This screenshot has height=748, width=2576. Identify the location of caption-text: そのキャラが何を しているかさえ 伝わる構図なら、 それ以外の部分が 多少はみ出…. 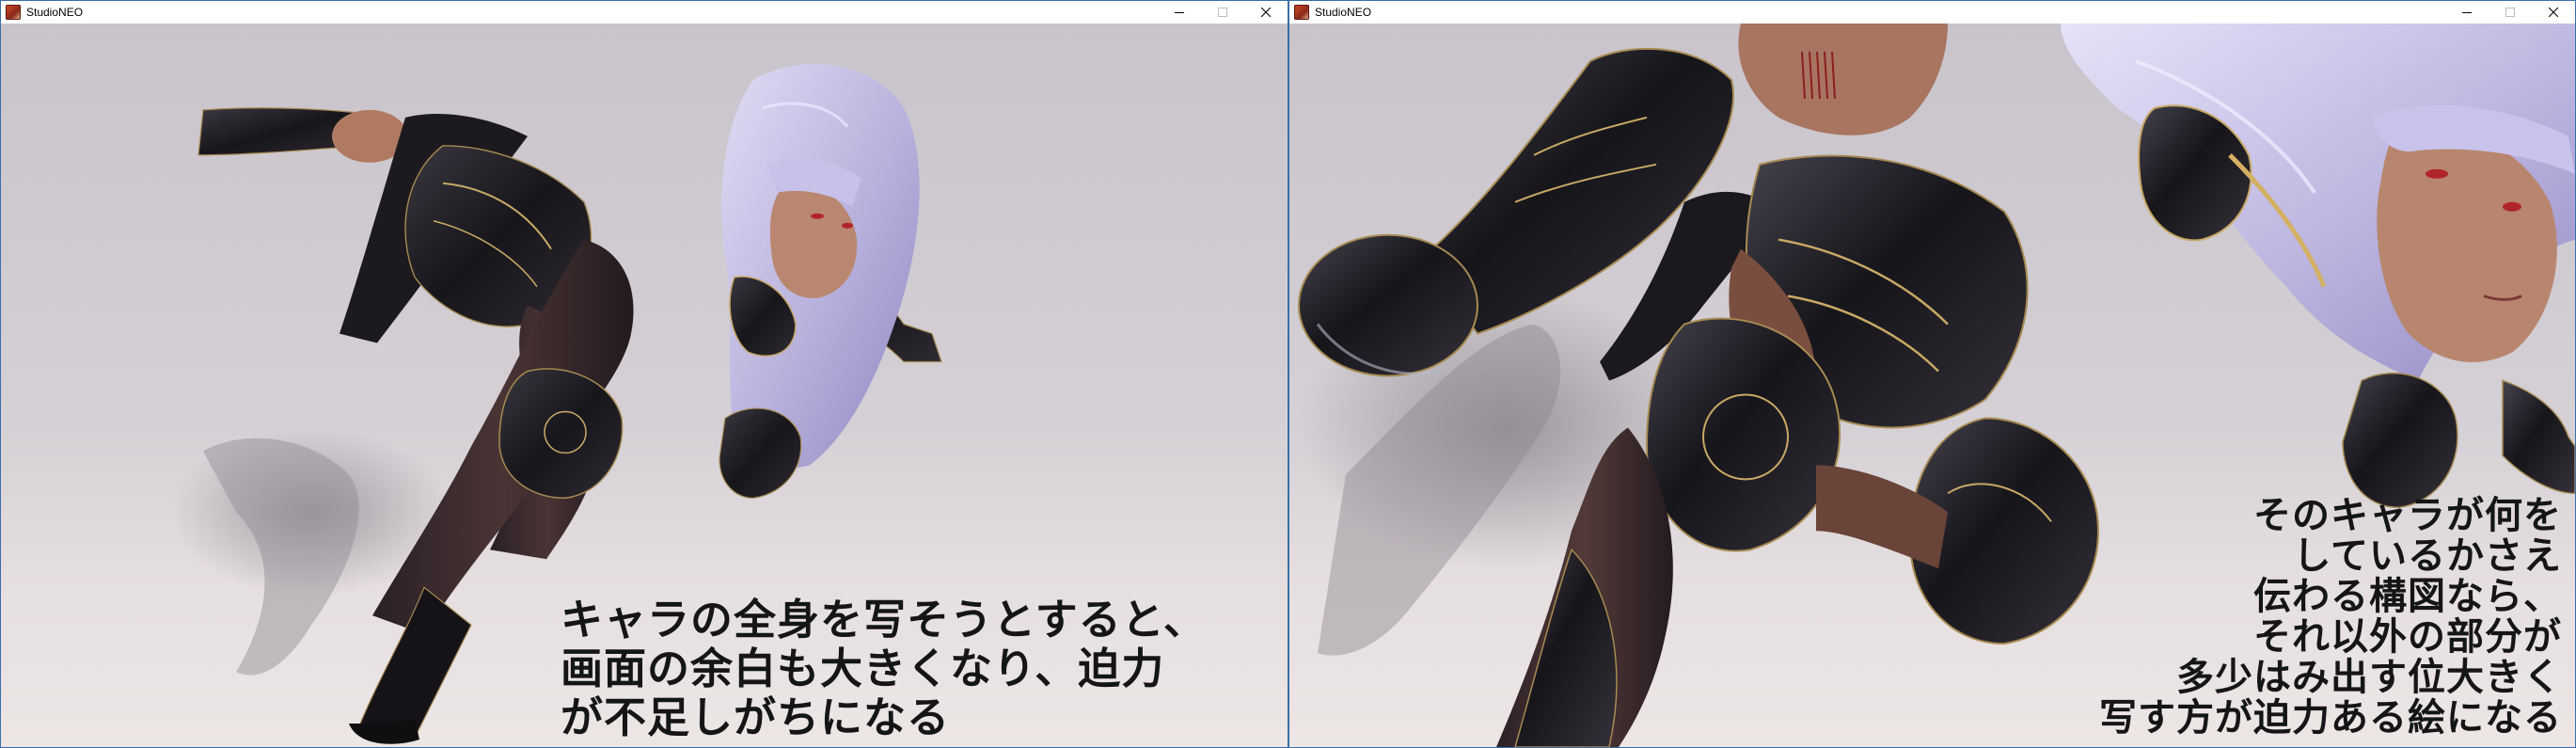
(2330, 617).